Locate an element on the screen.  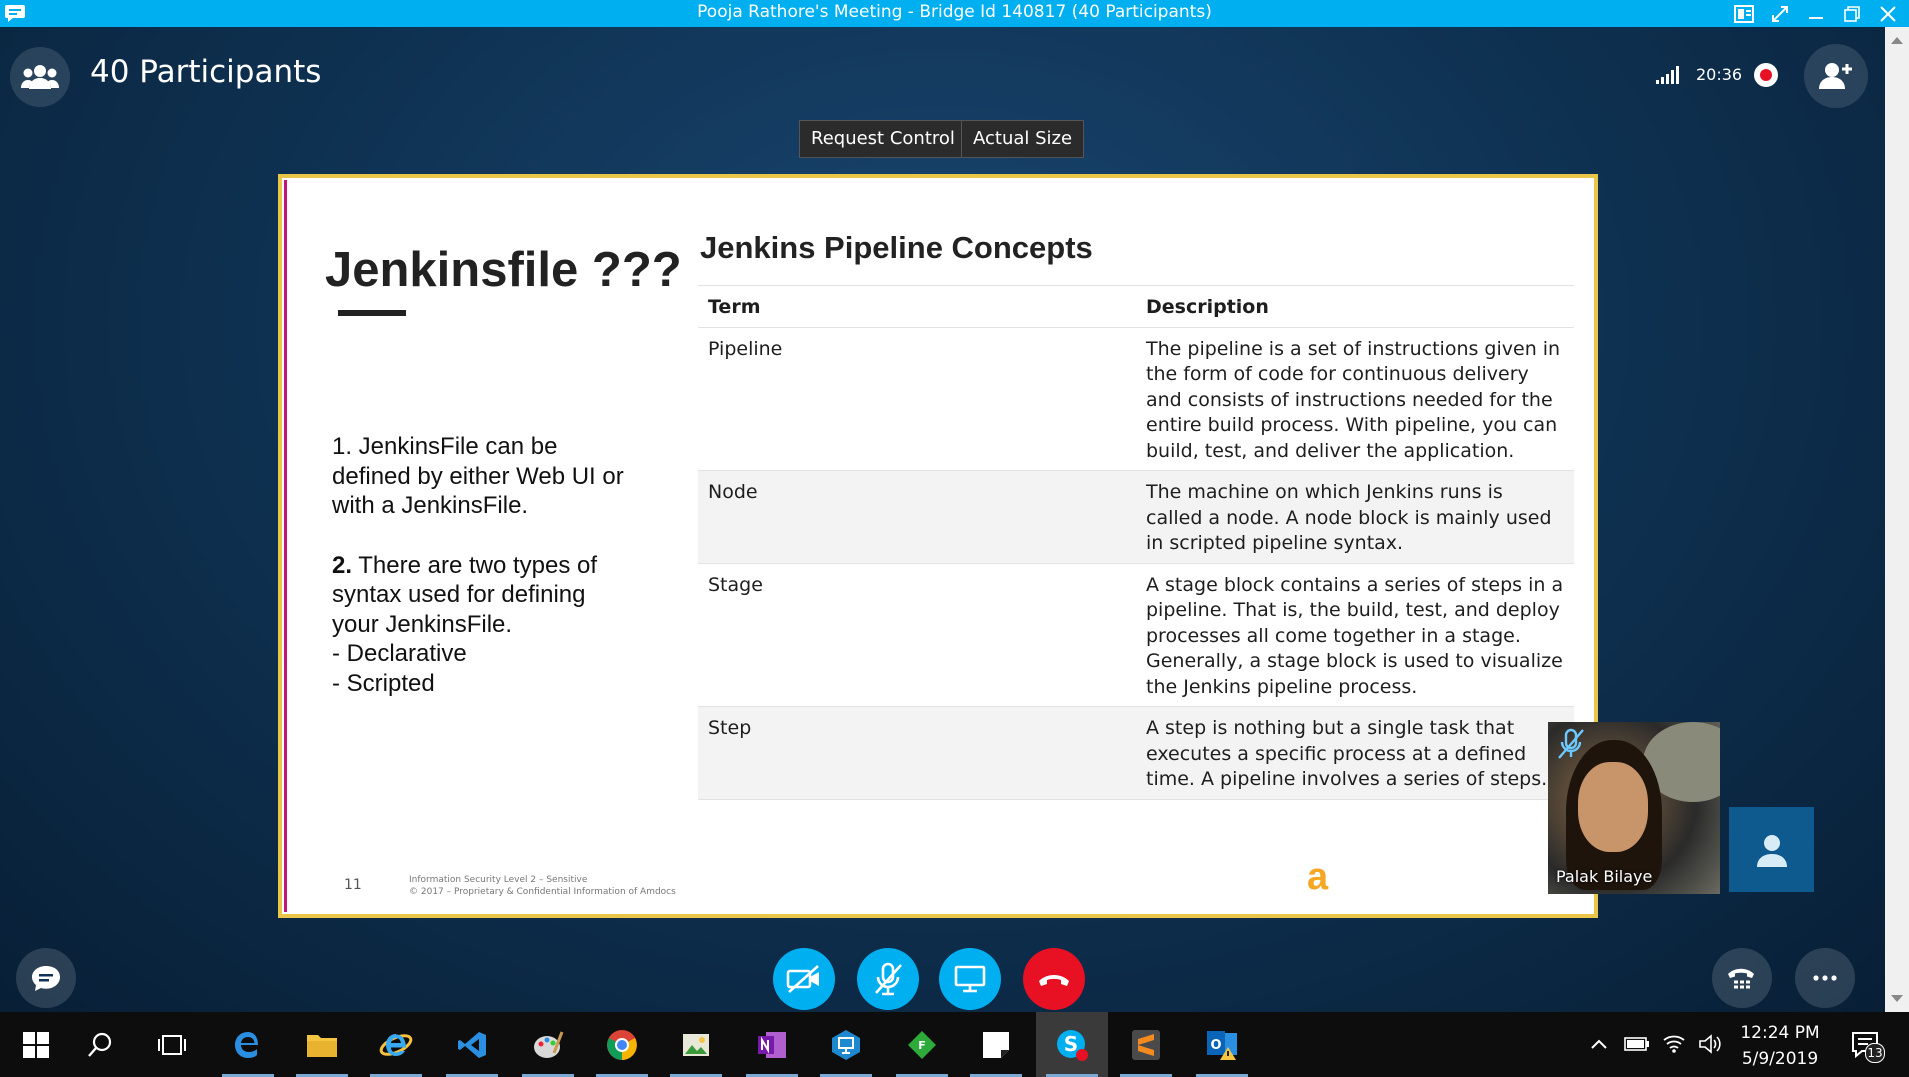
end-call-button is located at coordinates (1054, 979).